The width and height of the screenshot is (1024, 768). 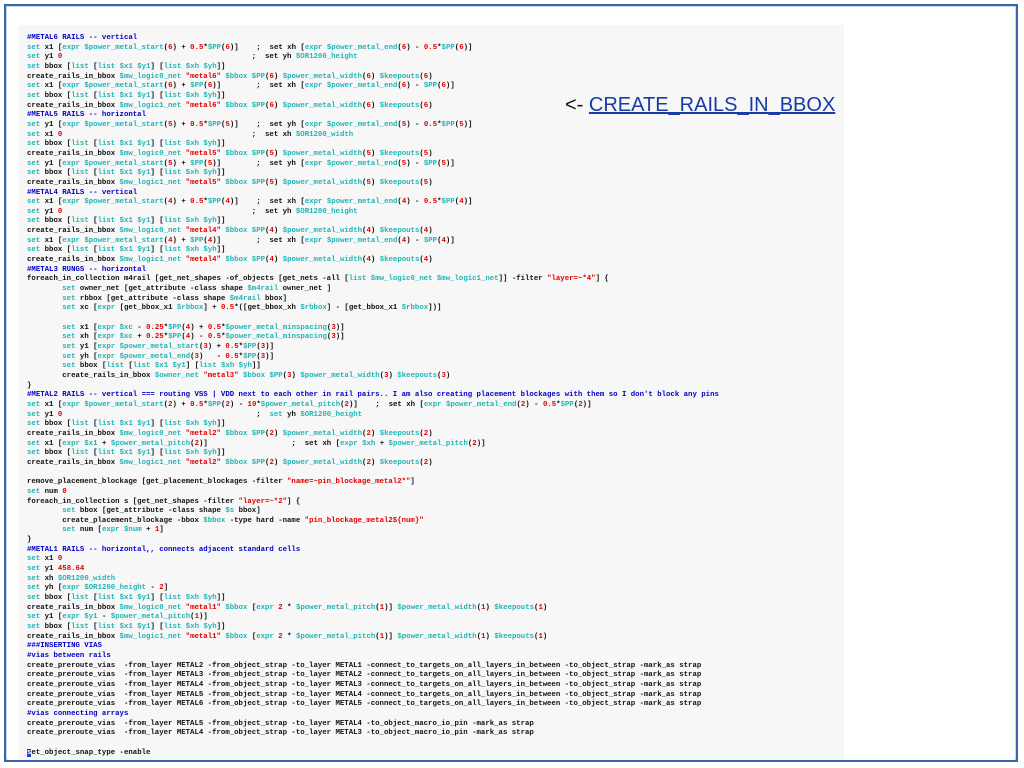 What do you see at coordinates (435, 753) in the screenshot?
I see `code-line: set_object_snap_type -enable` at bounding box center [435, 753].